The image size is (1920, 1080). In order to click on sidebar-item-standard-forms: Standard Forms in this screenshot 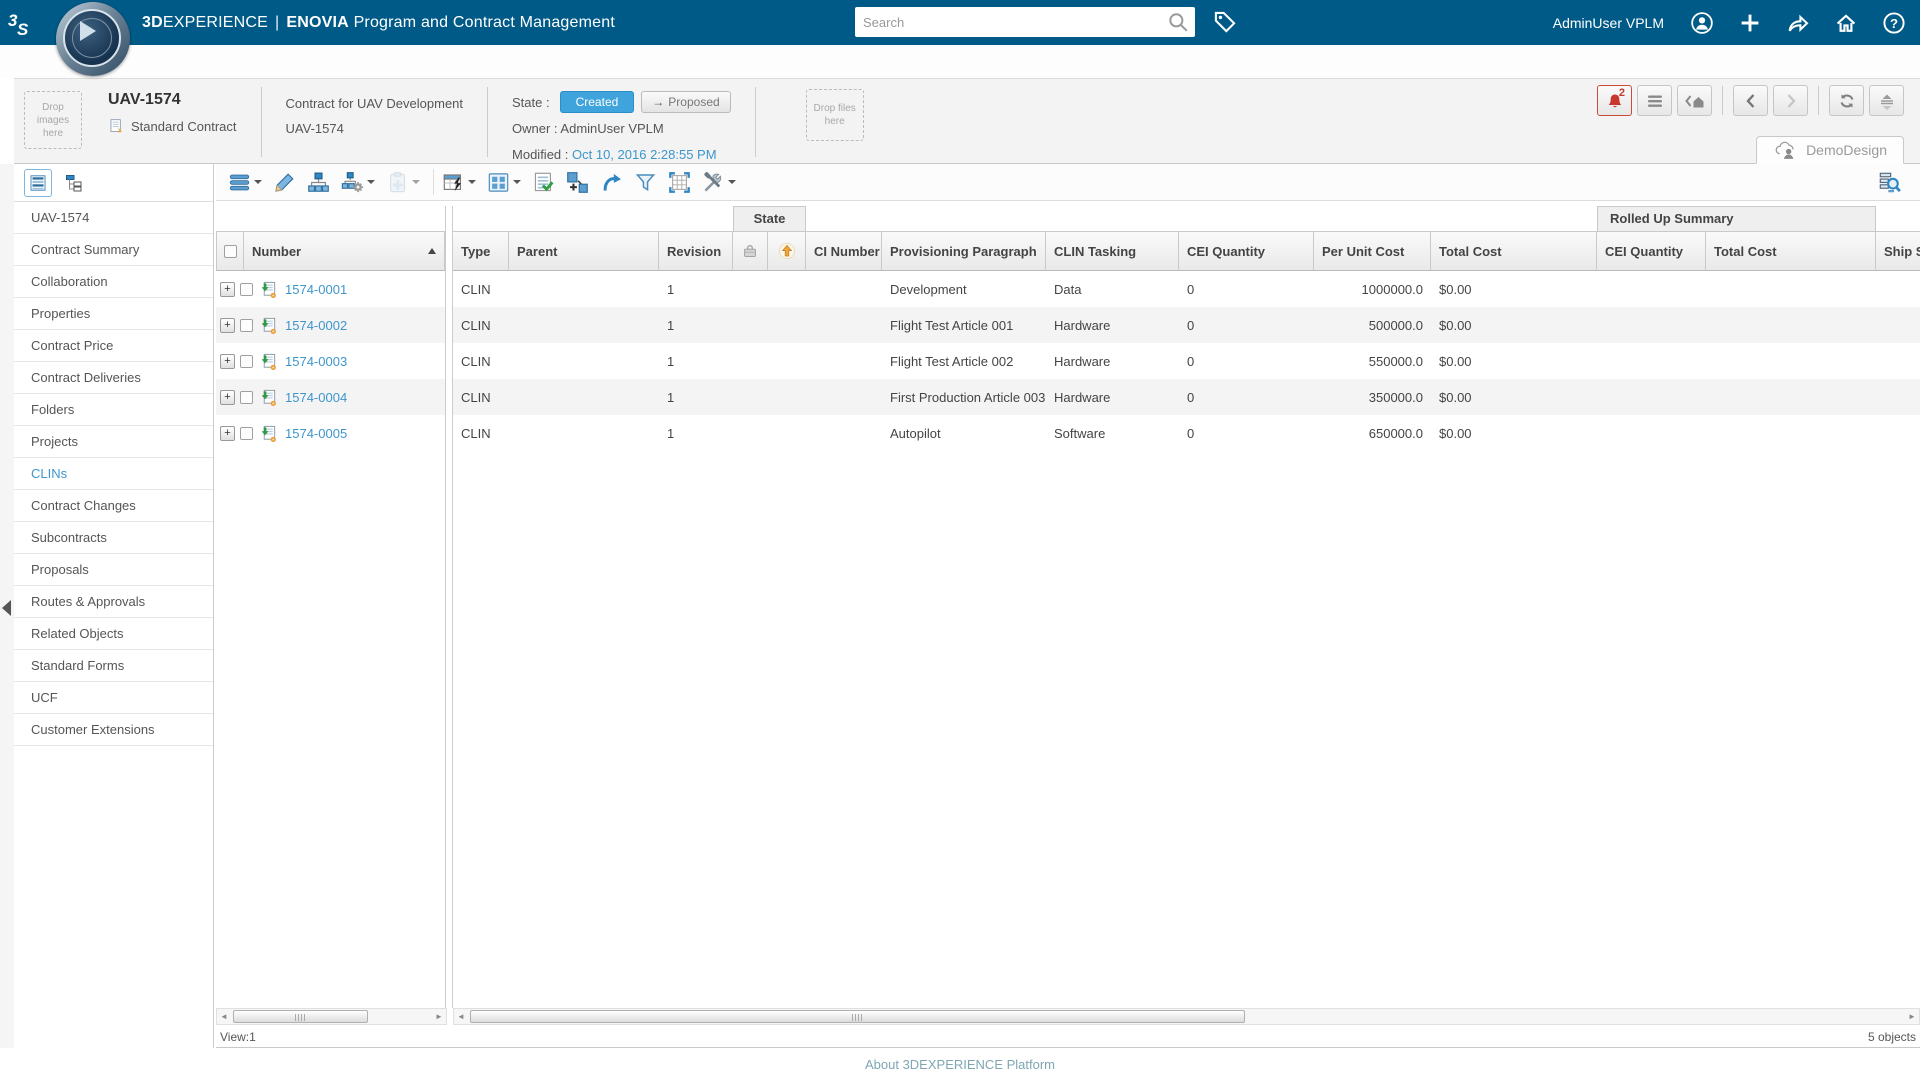, I will do `click(113, 666)`.